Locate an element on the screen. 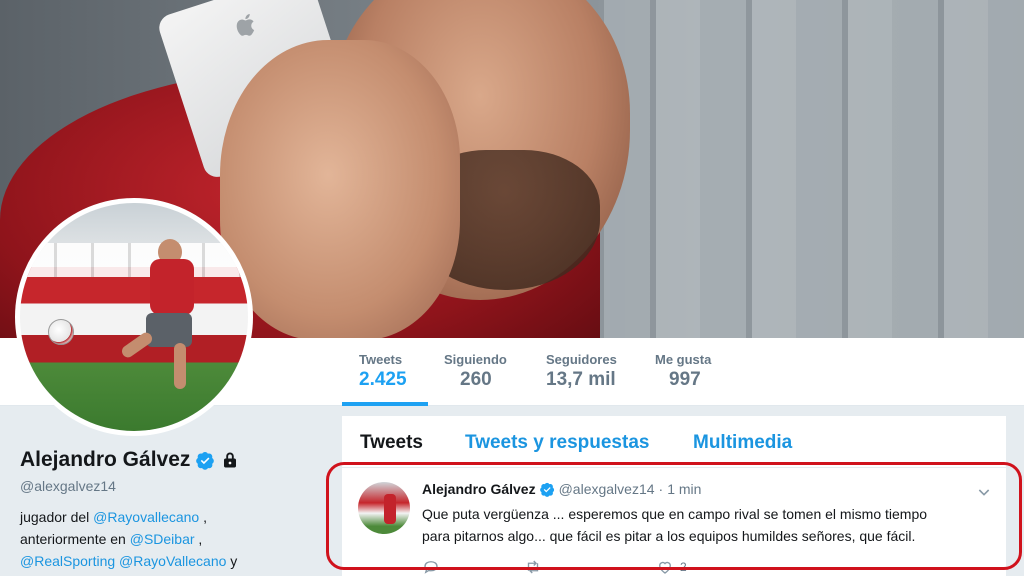 This screenshot has width=1024, height=576. profile-avatar is located at coordinates (134, 317).